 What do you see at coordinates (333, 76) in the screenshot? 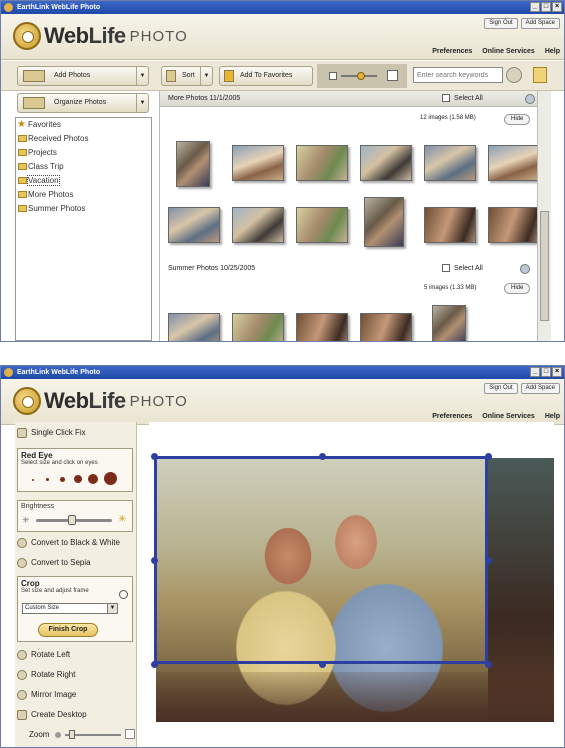
I see `small-thumb-icon` at bounding box center [333, 76].